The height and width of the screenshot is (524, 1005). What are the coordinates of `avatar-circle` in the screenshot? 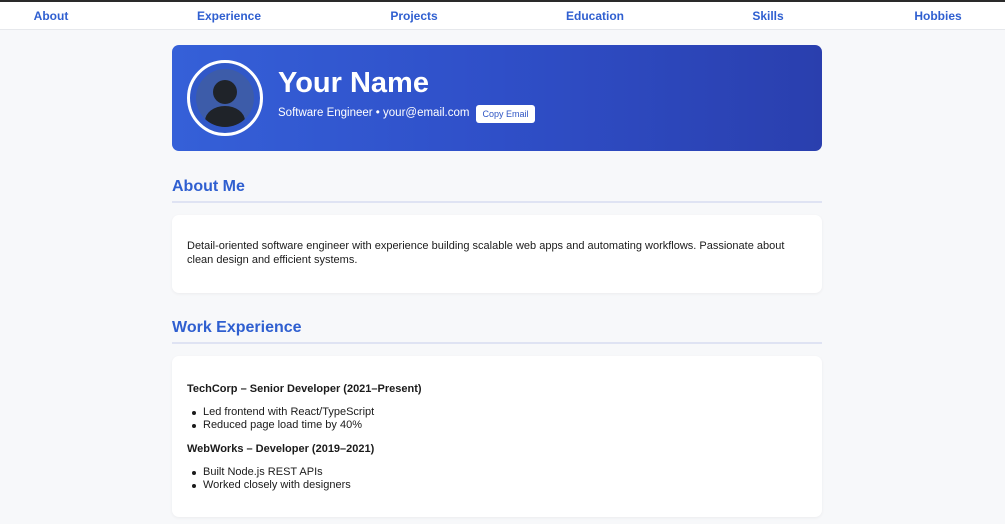 It's located at (225, 98).